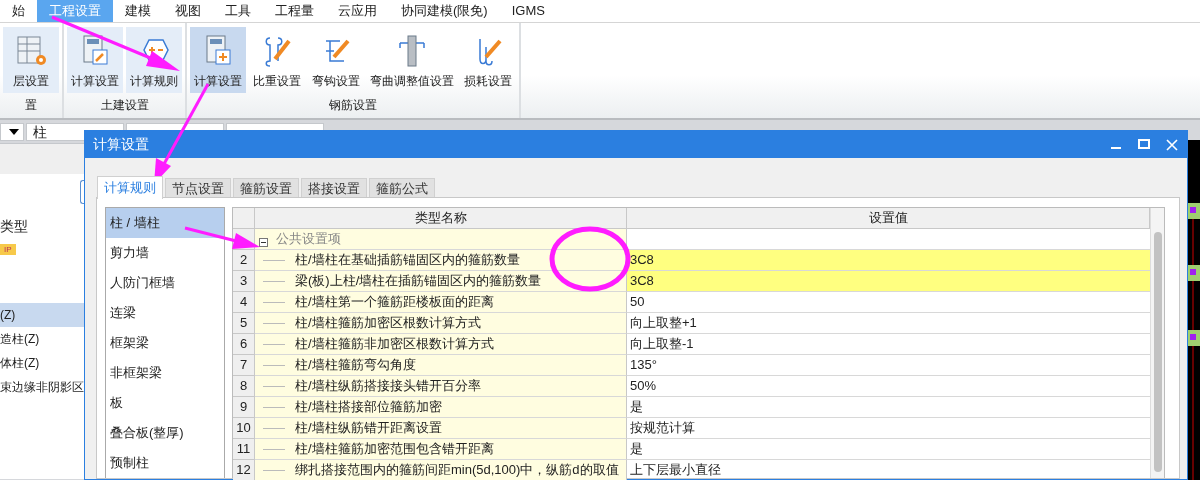  What do you see at coordinates (357, 11) in the screenshot?
I see `menu-item: 云应用` at bounding box center [357, 11].